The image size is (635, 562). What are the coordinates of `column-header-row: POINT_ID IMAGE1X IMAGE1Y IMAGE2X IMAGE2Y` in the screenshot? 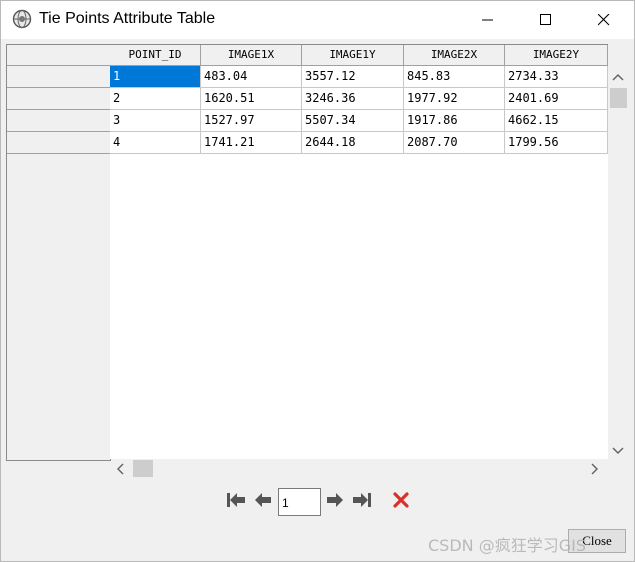 It's located at (359, 55).